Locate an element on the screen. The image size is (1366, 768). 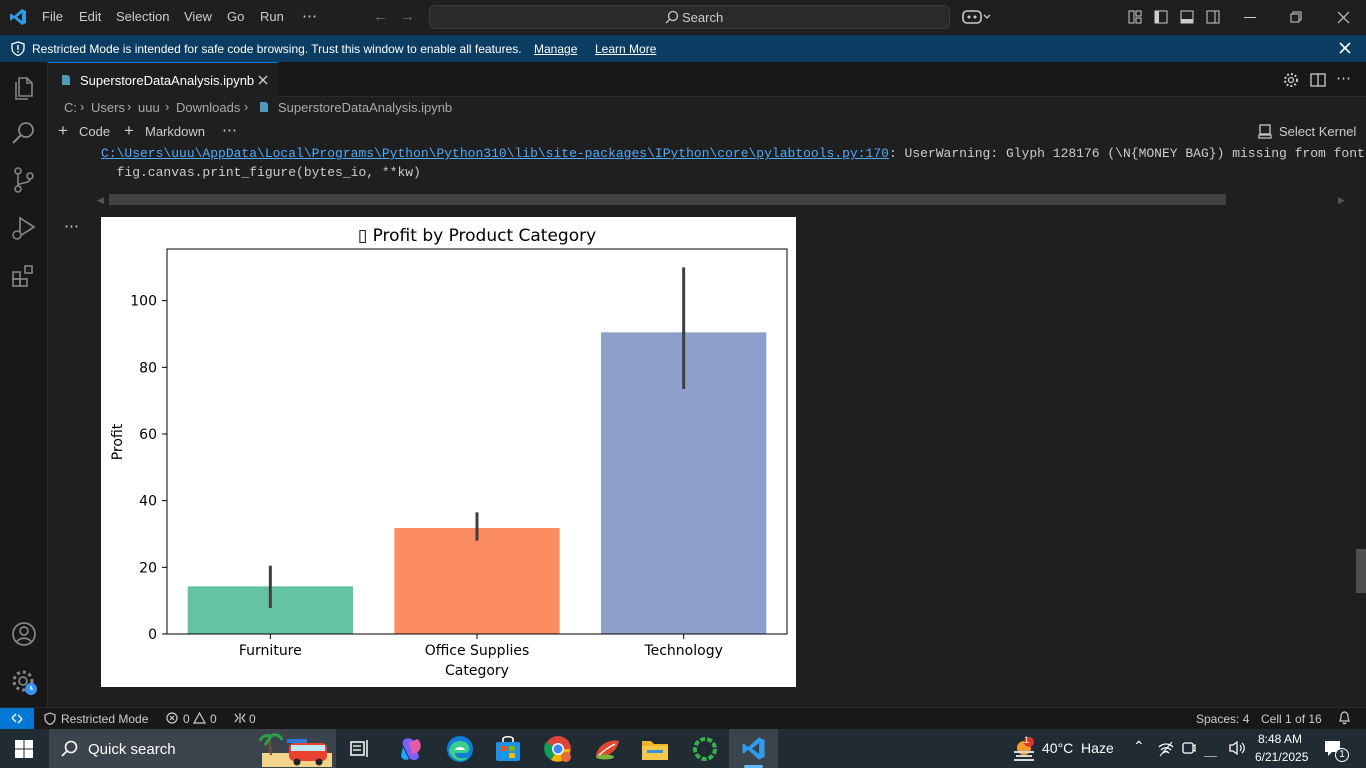
clock-time: 8:48 AM is located at coordinates (1280, 739).